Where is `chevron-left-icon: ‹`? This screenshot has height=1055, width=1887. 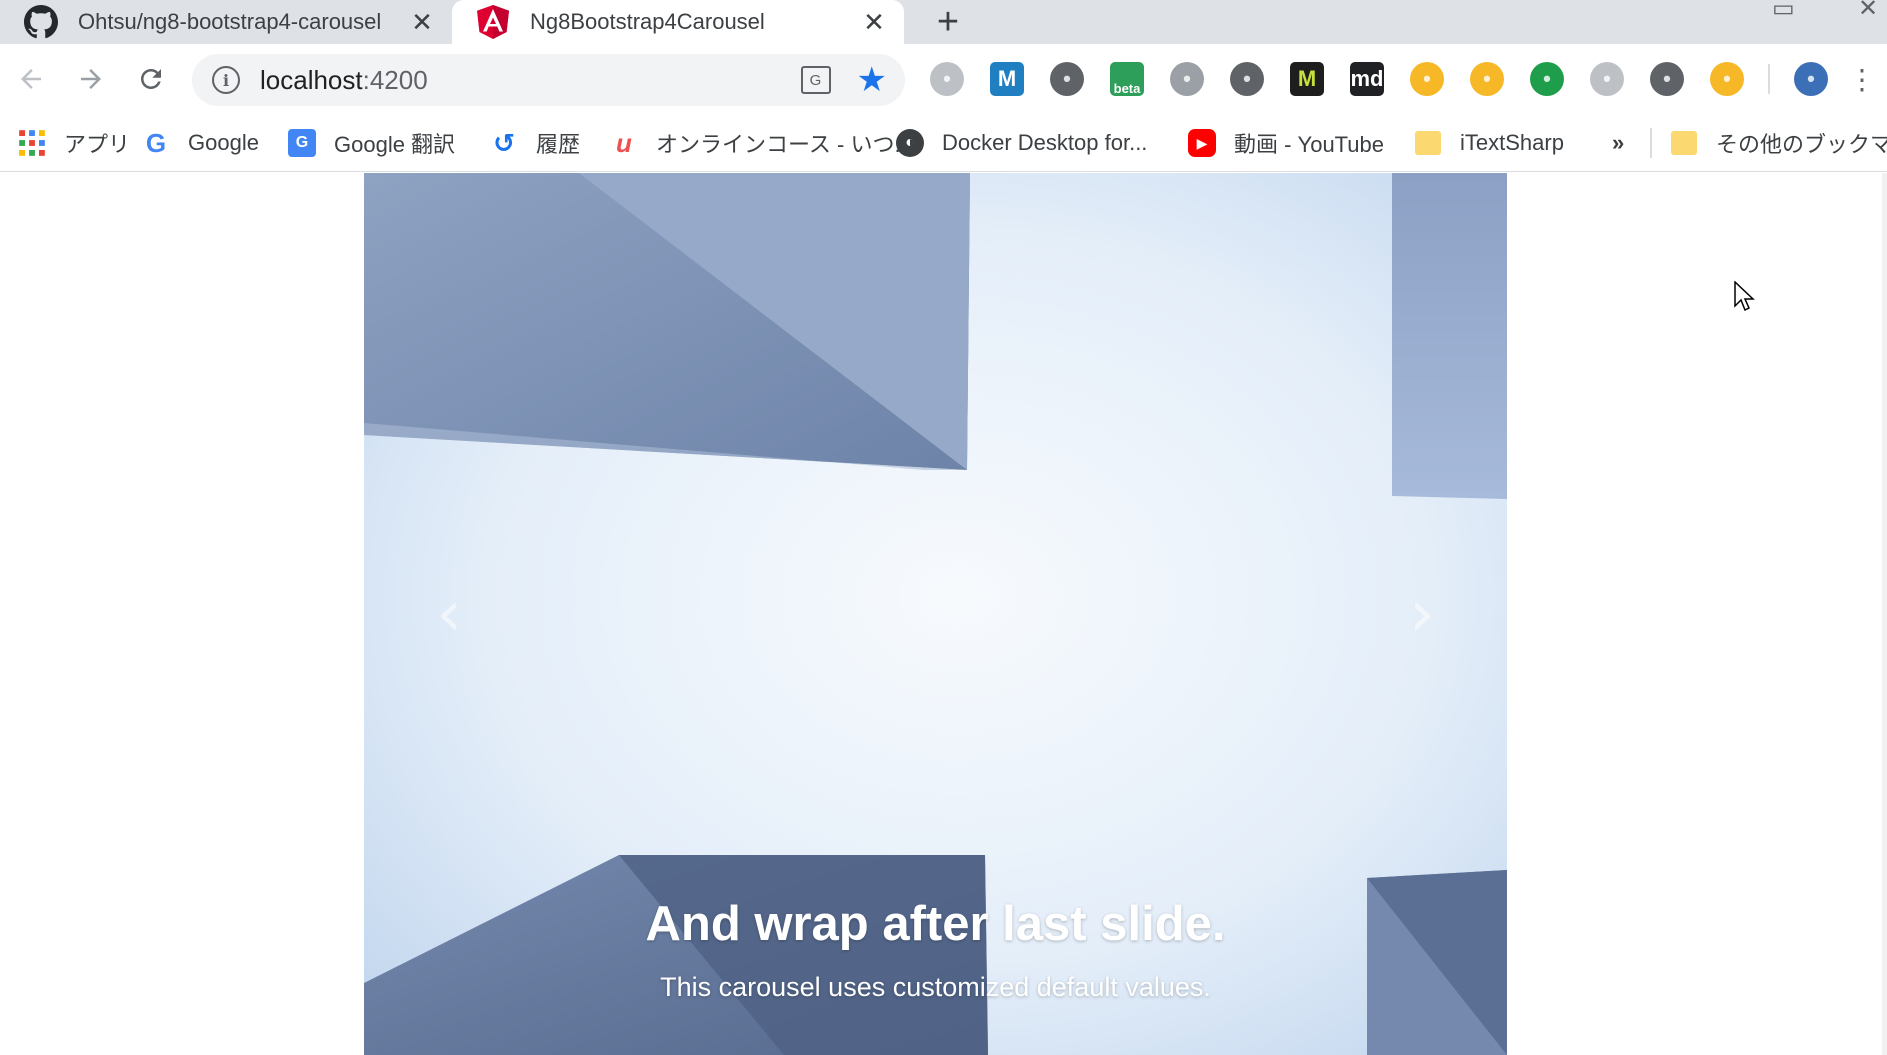
chevron-left-icon: ‹ is located at coordinates (449, 614).